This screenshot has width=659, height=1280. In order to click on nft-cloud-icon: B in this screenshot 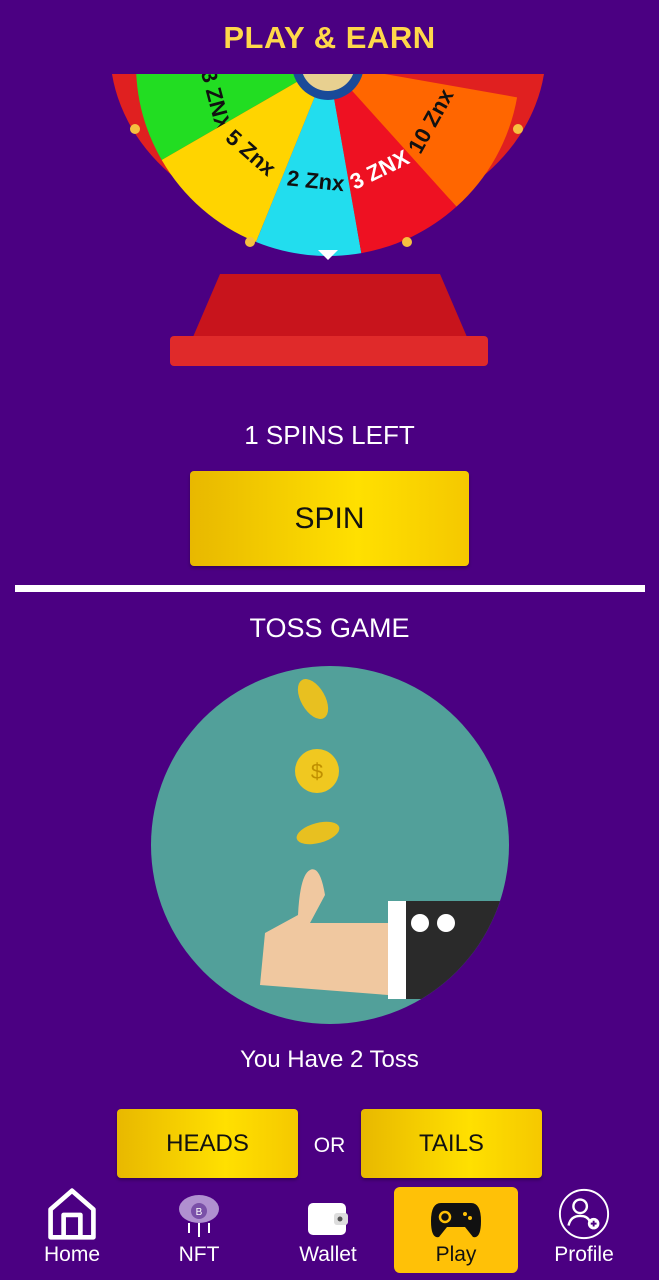, I will do `click(199, 1216)`.